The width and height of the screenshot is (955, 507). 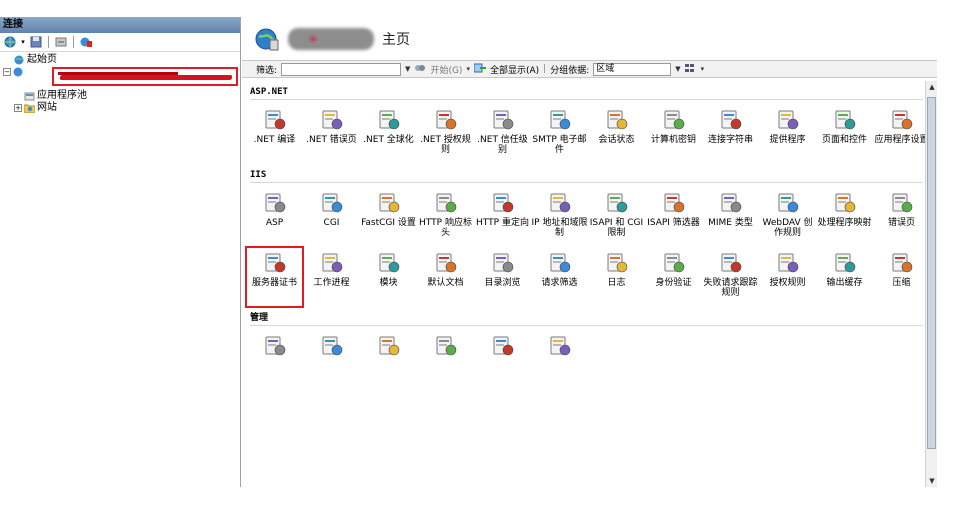 I want to click on feature-tile: CGI, so click(x=331, y=217).